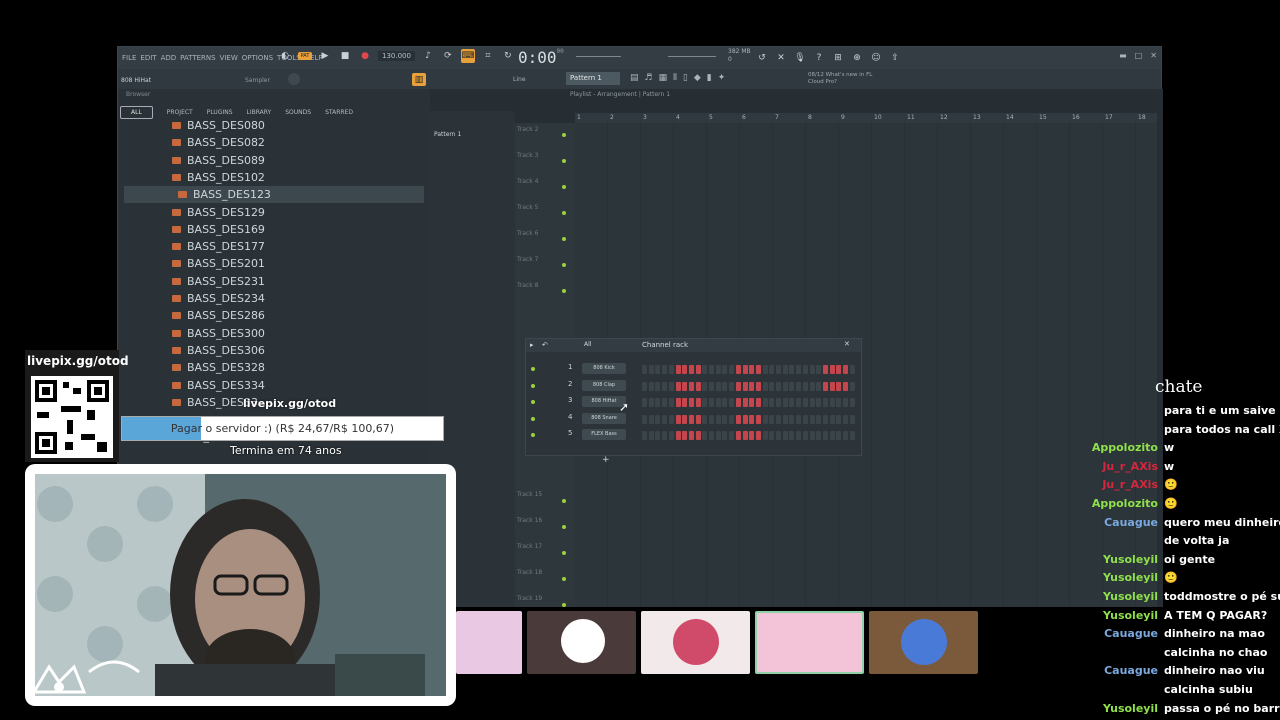  What do you see at coordinates (1130, 708) in the screenshot?
I see `chat-username: Yusoleyil` at bounding box center [1130, 708].